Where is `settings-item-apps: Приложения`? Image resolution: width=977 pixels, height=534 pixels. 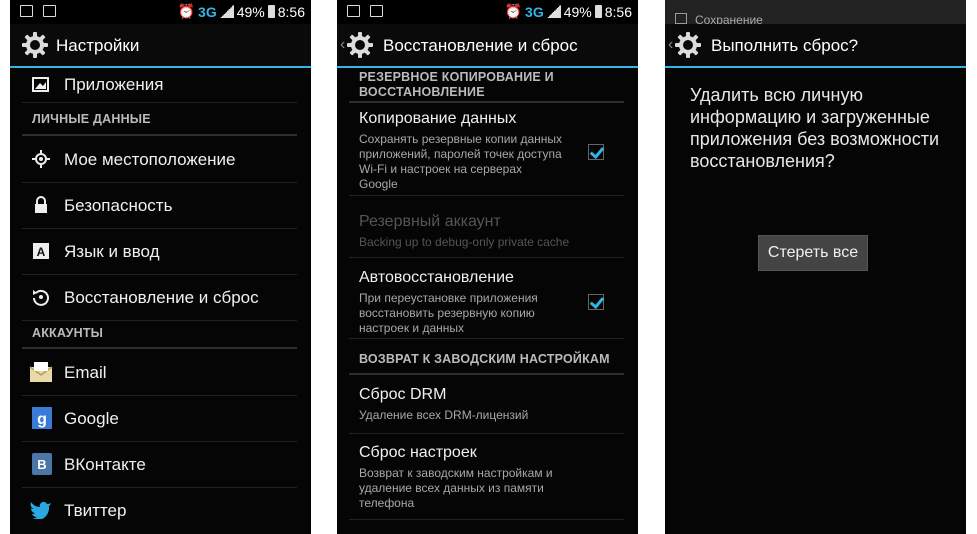 settings-item-apps: Приложения is located at coordinates (159, 85).